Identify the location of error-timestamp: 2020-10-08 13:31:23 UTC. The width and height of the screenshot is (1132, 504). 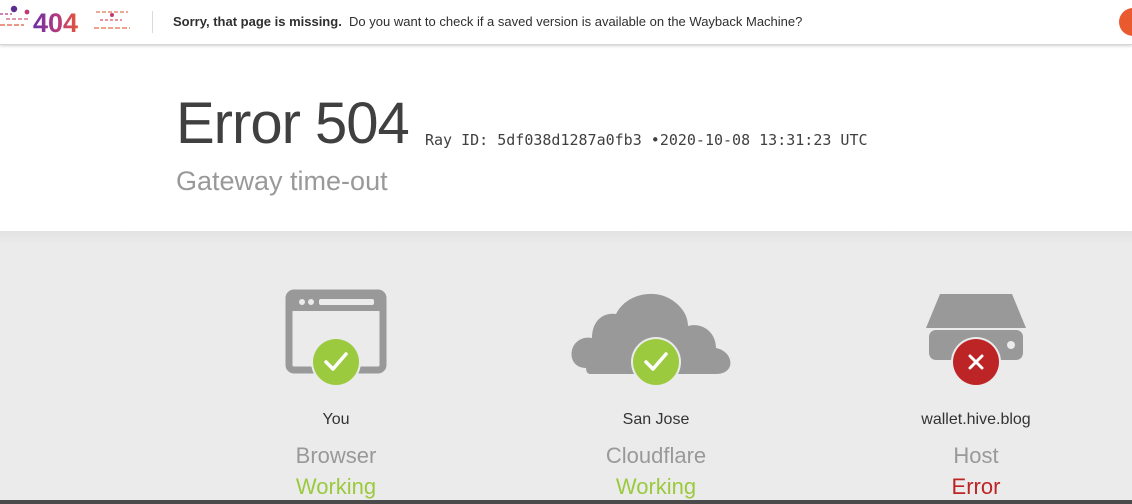
(763, 140).